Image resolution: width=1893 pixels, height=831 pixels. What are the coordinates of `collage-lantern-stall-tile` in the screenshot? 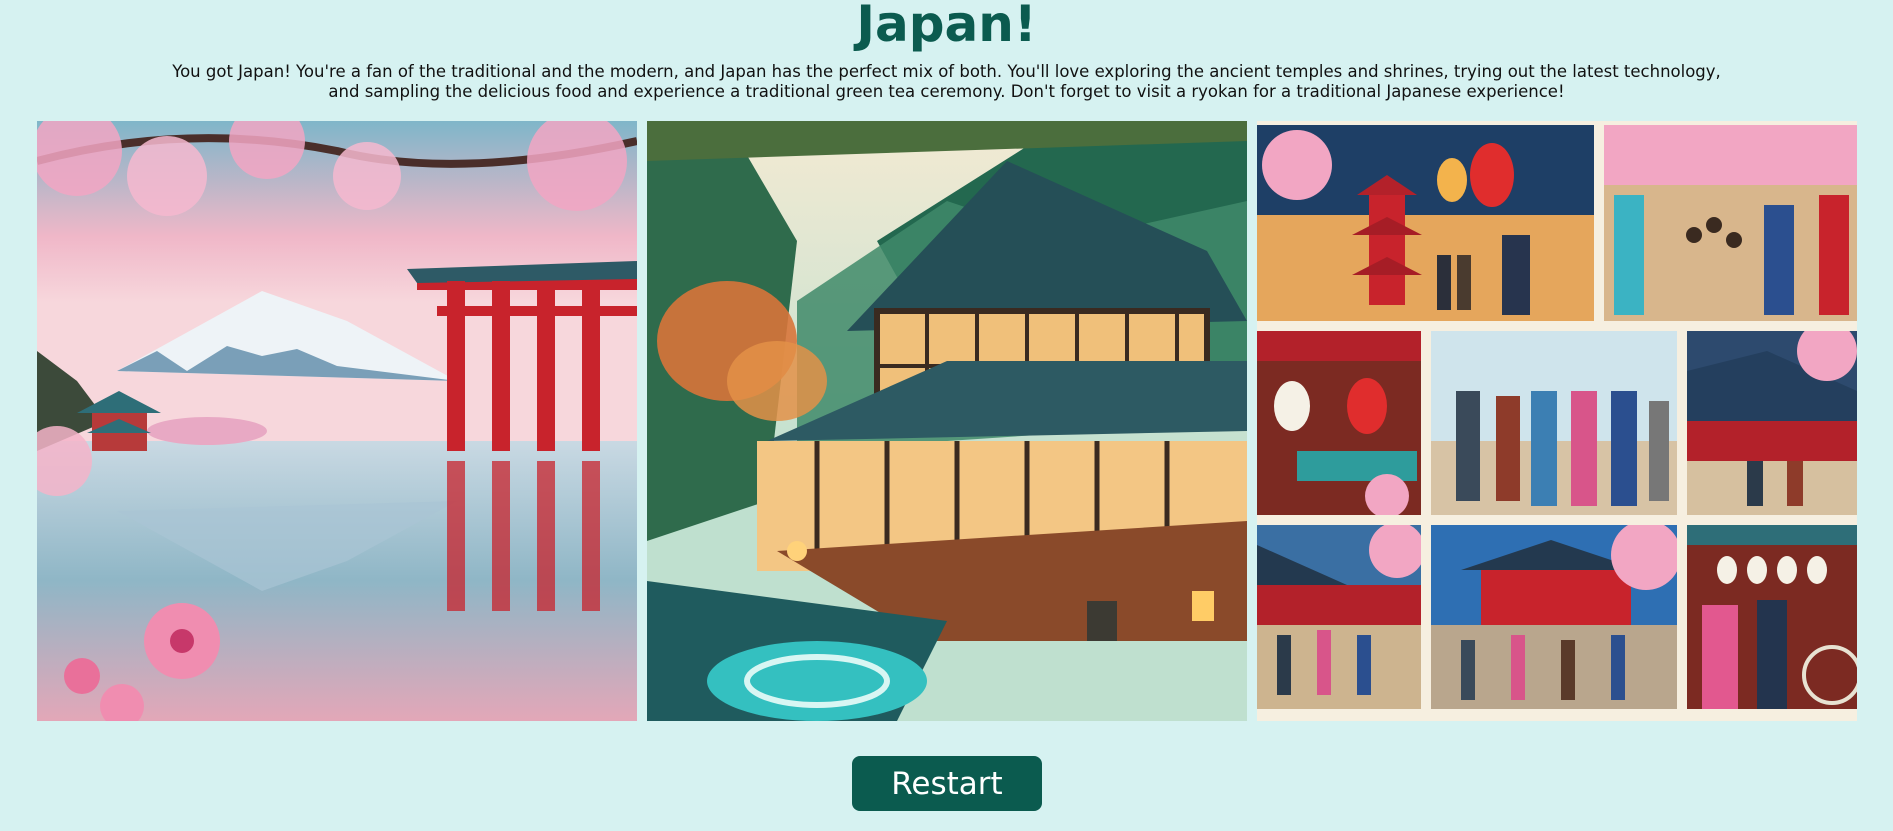 It's located at (1339, 423).